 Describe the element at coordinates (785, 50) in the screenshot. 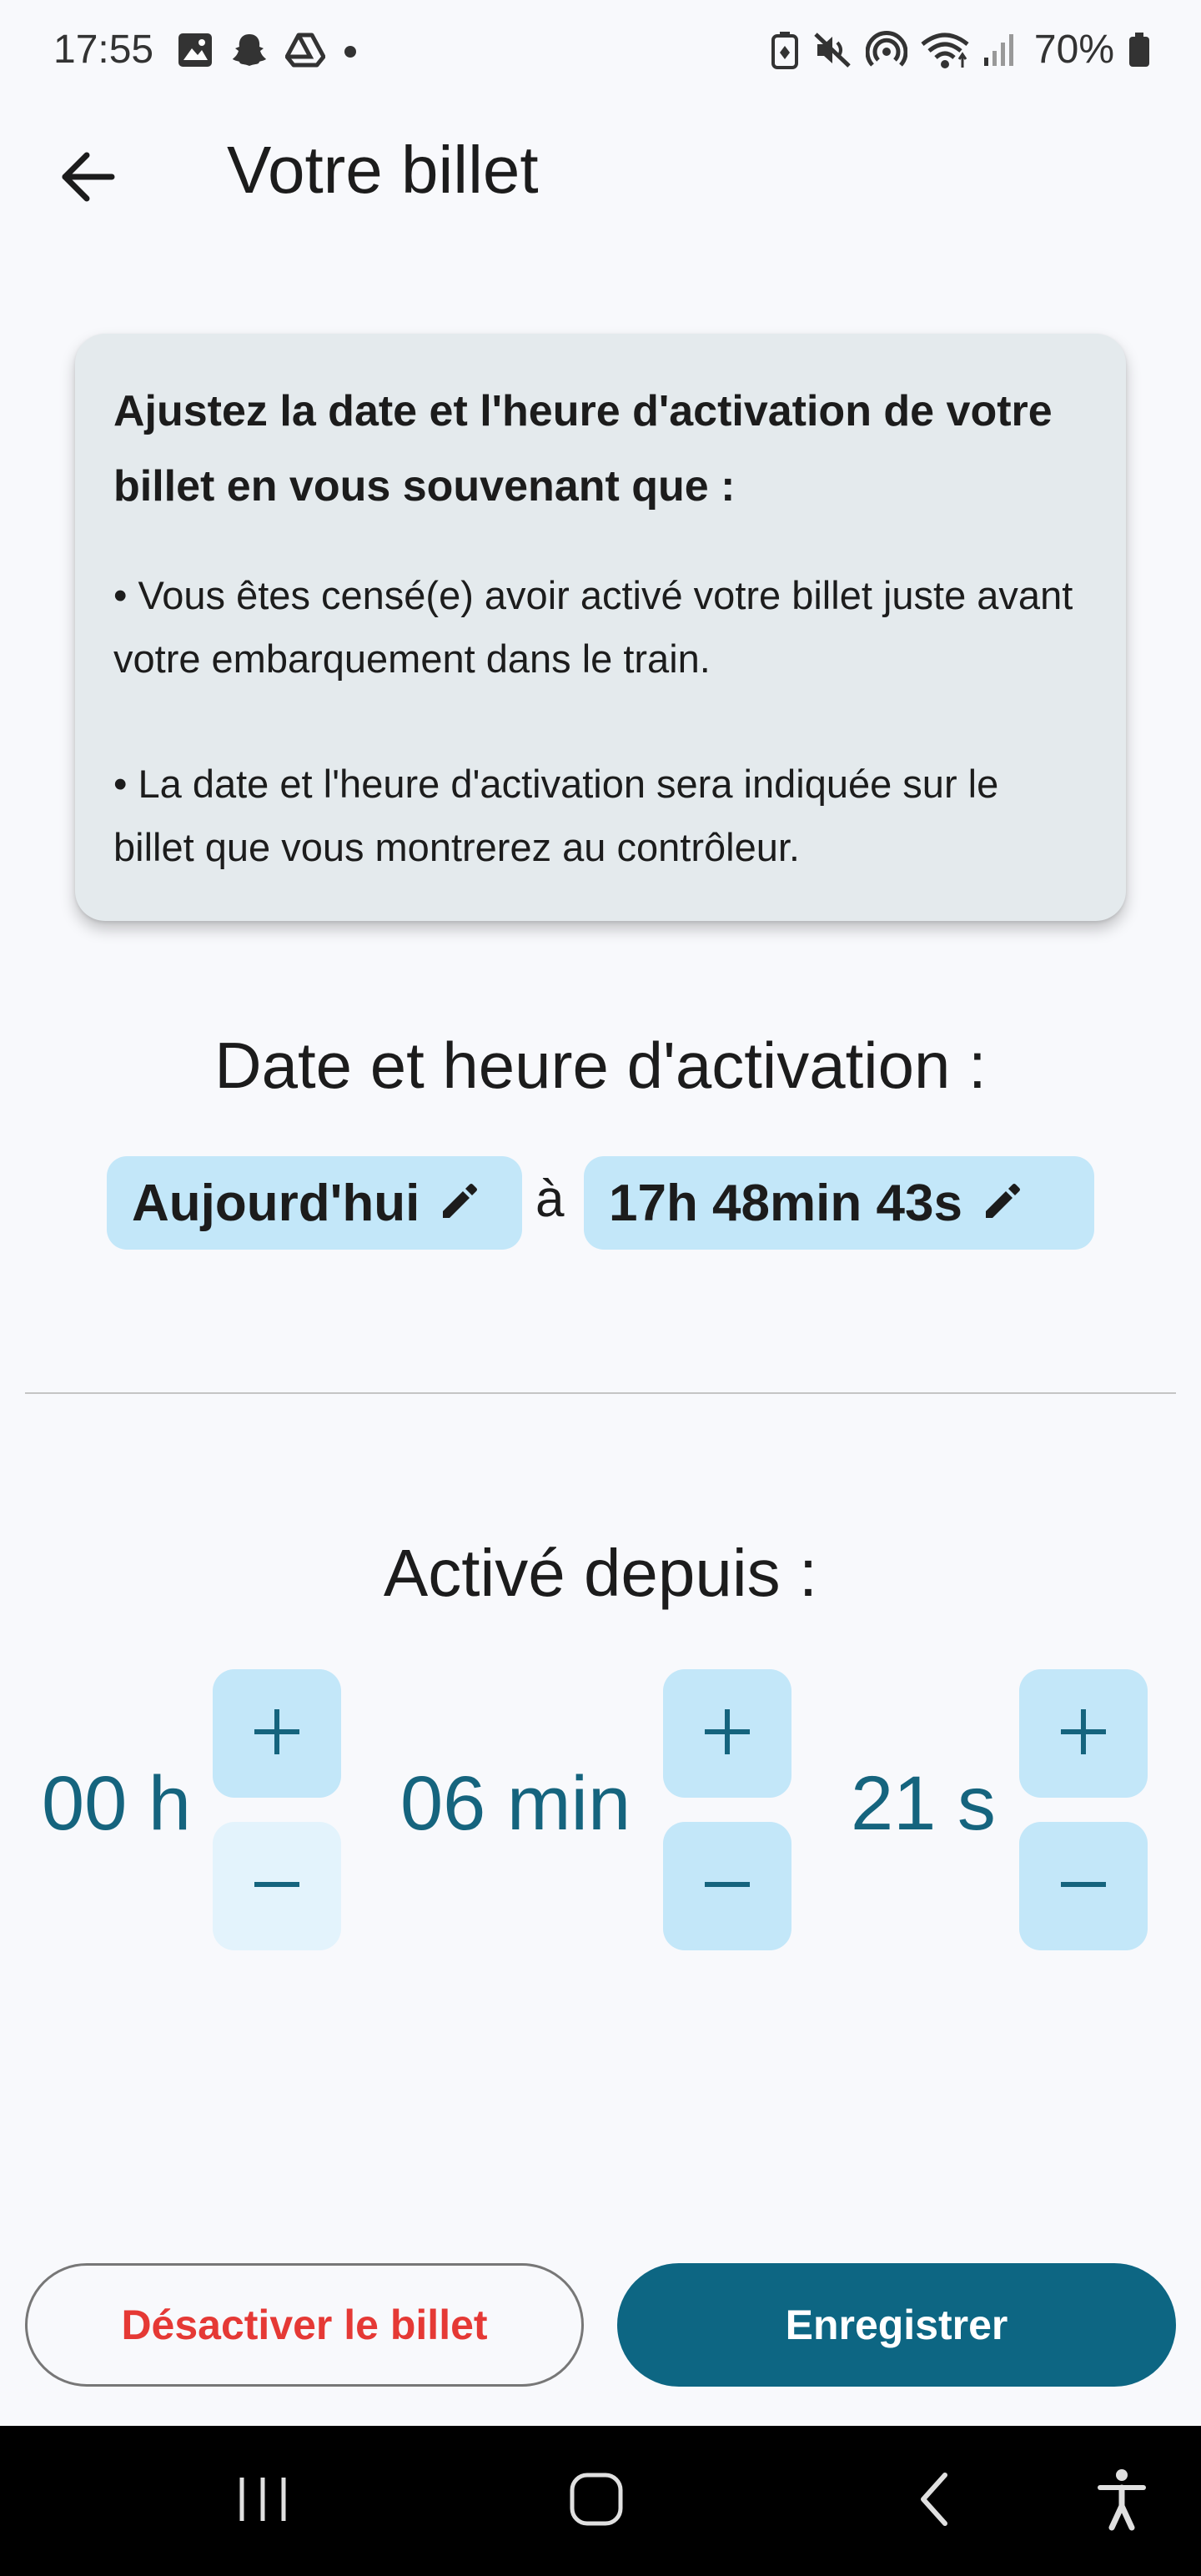

I see `battery-saver-icon` at that location.